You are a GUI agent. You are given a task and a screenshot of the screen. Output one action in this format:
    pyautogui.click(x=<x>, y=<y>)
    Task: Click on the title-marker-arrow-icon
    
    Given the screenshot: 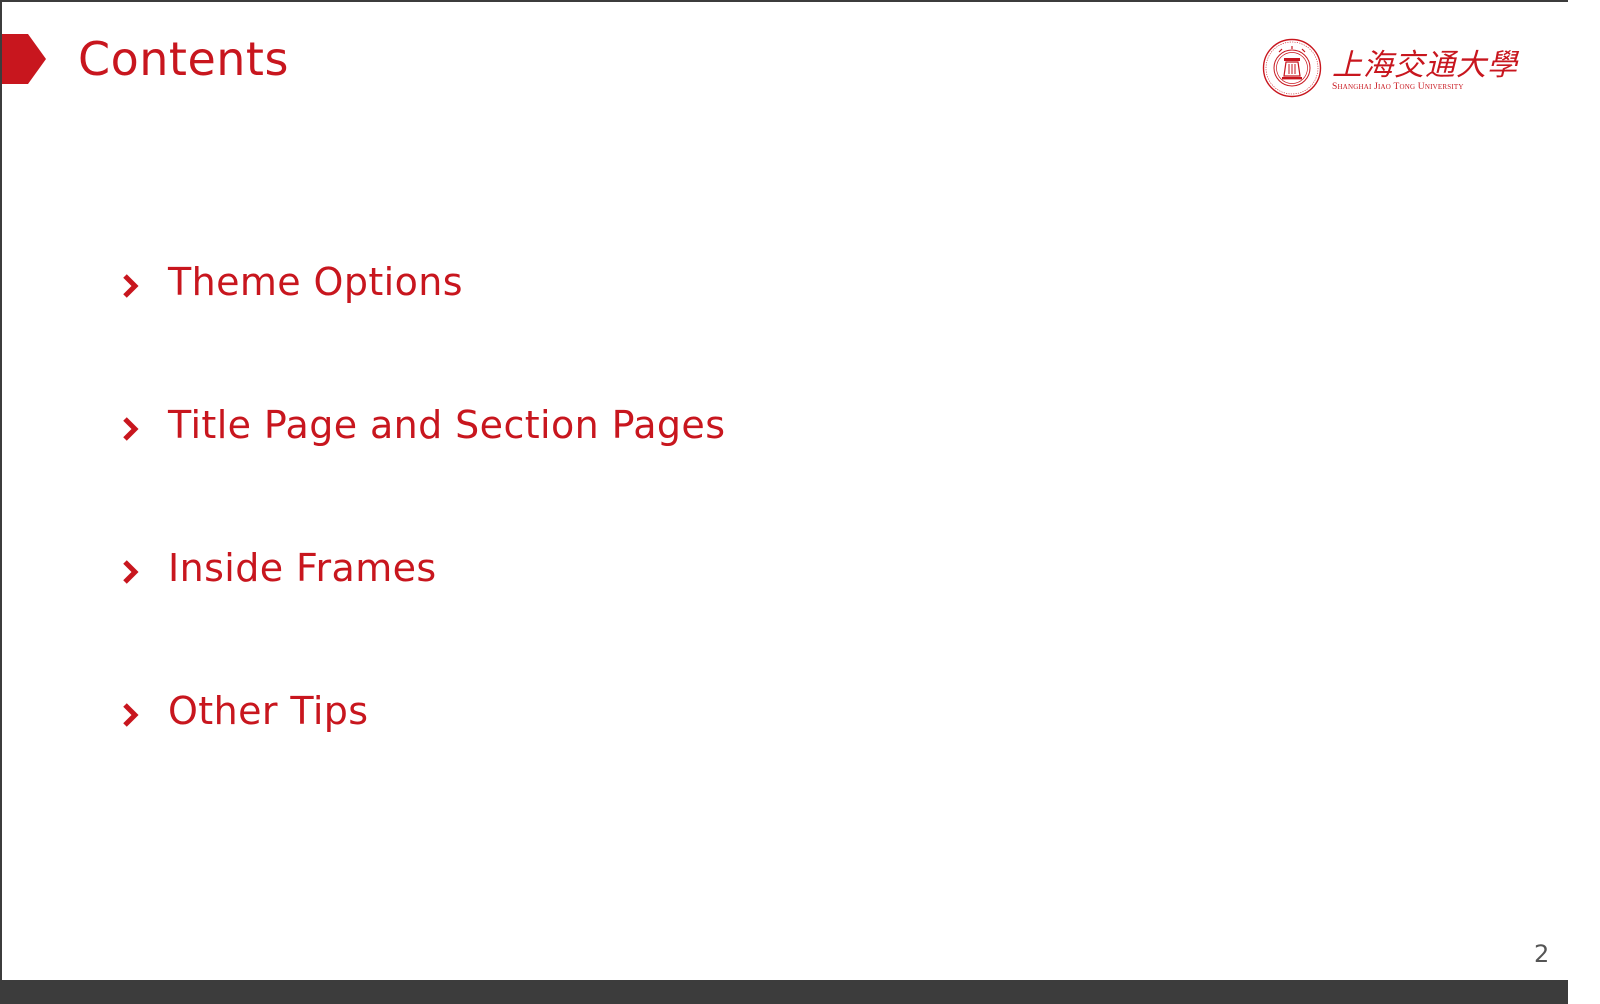 What is the action you would take?
    pyautogui.click(x=24, y=59)
    